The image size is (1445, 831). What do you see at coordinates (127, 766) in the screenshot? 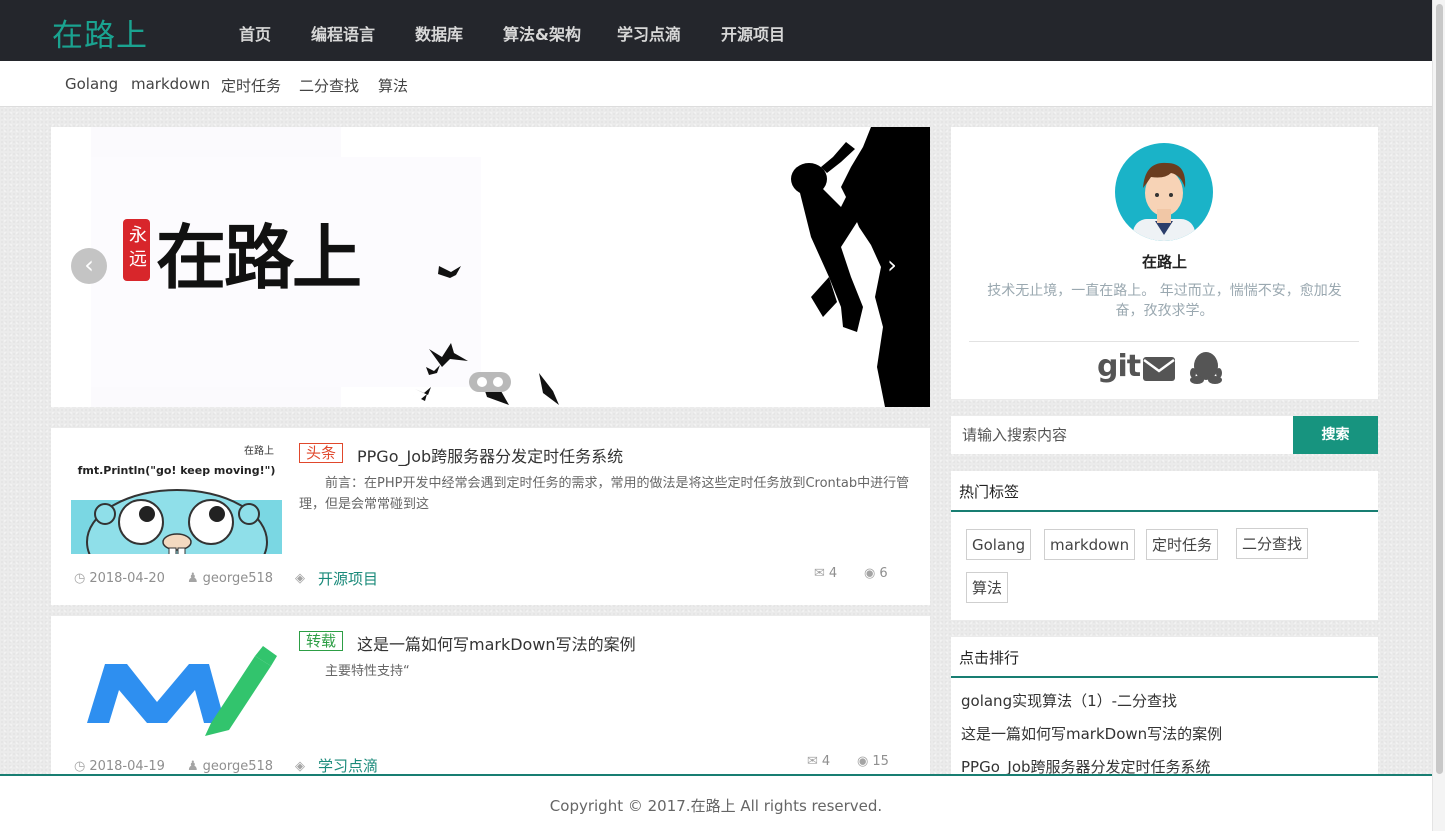
I see `article-date-value: 2018-04-19` at bounding box center [127, 766].